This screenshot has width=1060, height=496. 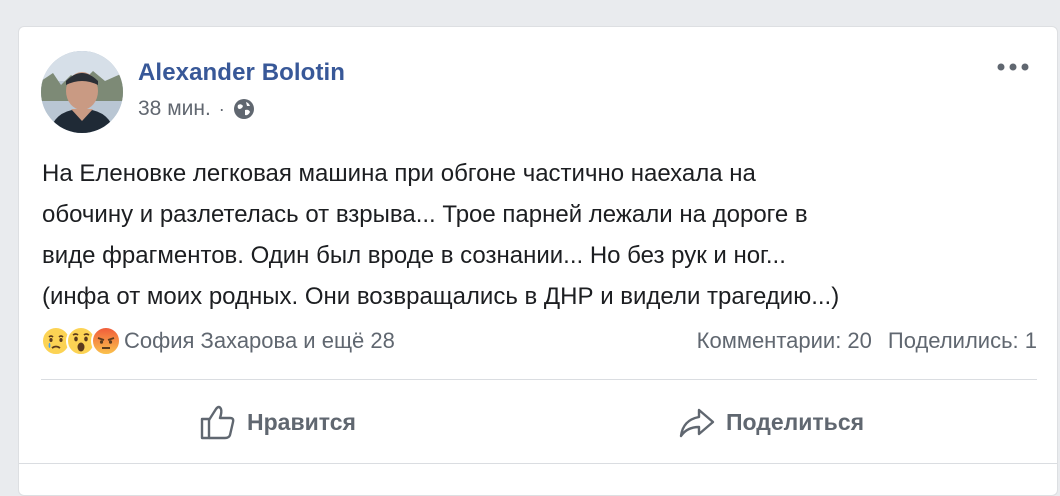 I want to click on share-button: Поделиться, so click(x=771, y=422).